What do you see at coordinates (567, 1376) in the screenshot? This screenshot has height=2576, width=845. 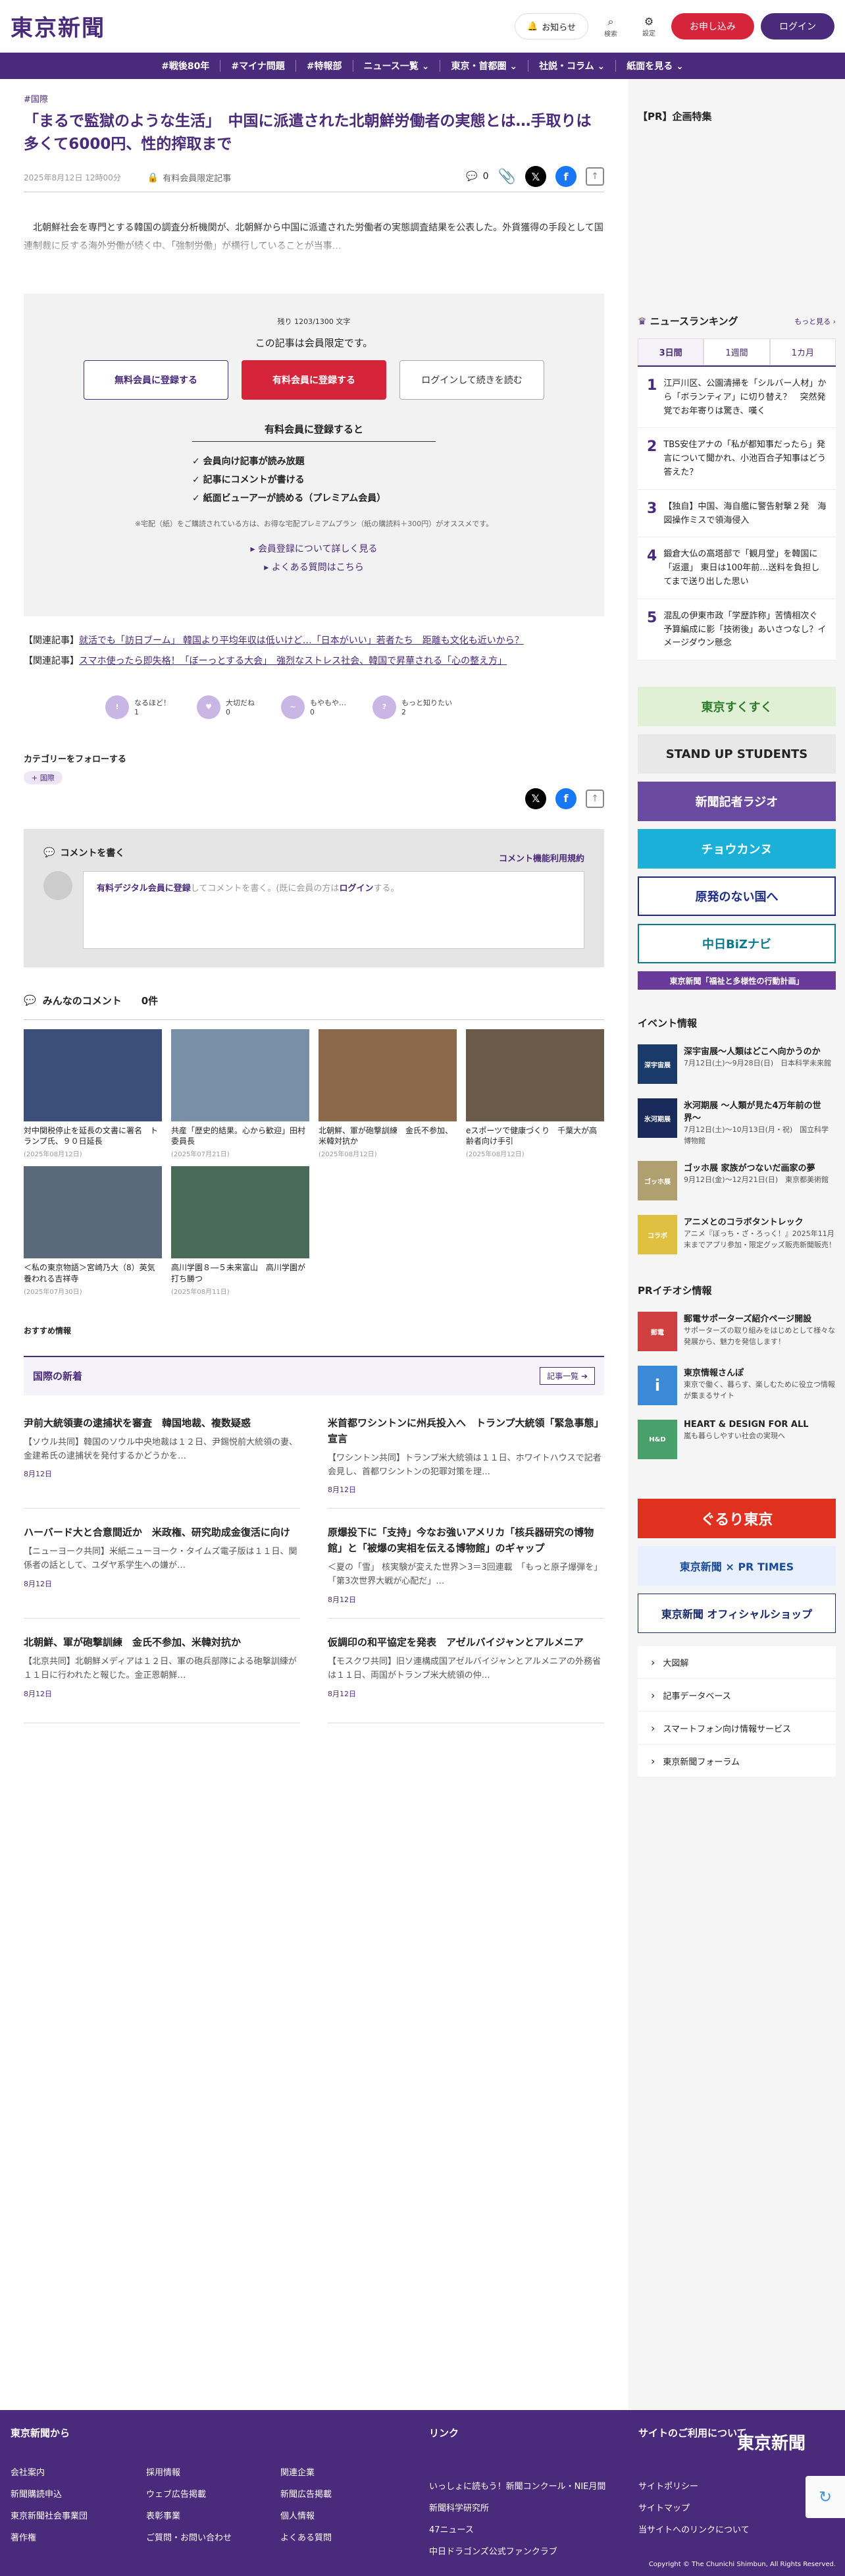 I see `intl-more-button: 記事一覧 ➔` at bounding box center [567, 1376].